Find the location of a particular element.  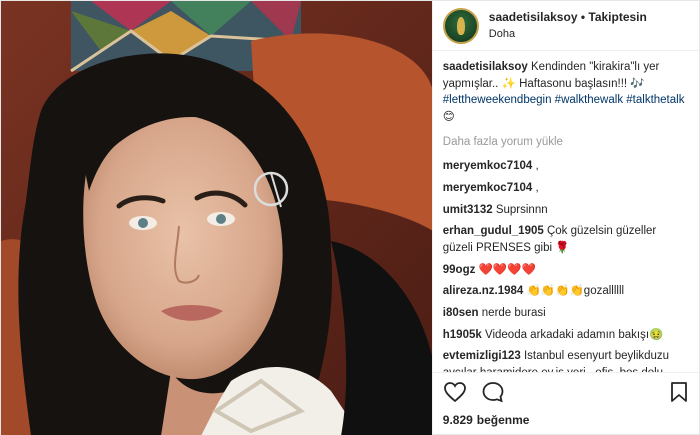

comment-username: h1905k is located at coordinates (462, 335).